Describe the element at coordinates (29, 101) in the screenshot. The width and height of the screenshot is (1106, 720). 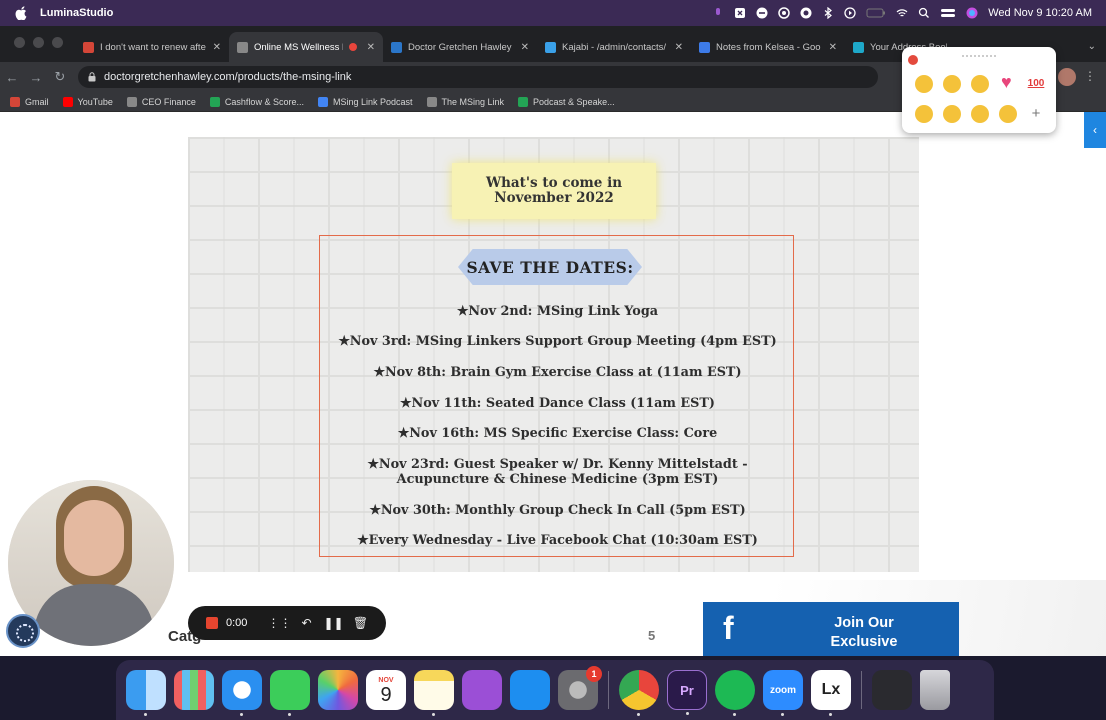
I see `bookmark-gmail: Gmail` at that location.